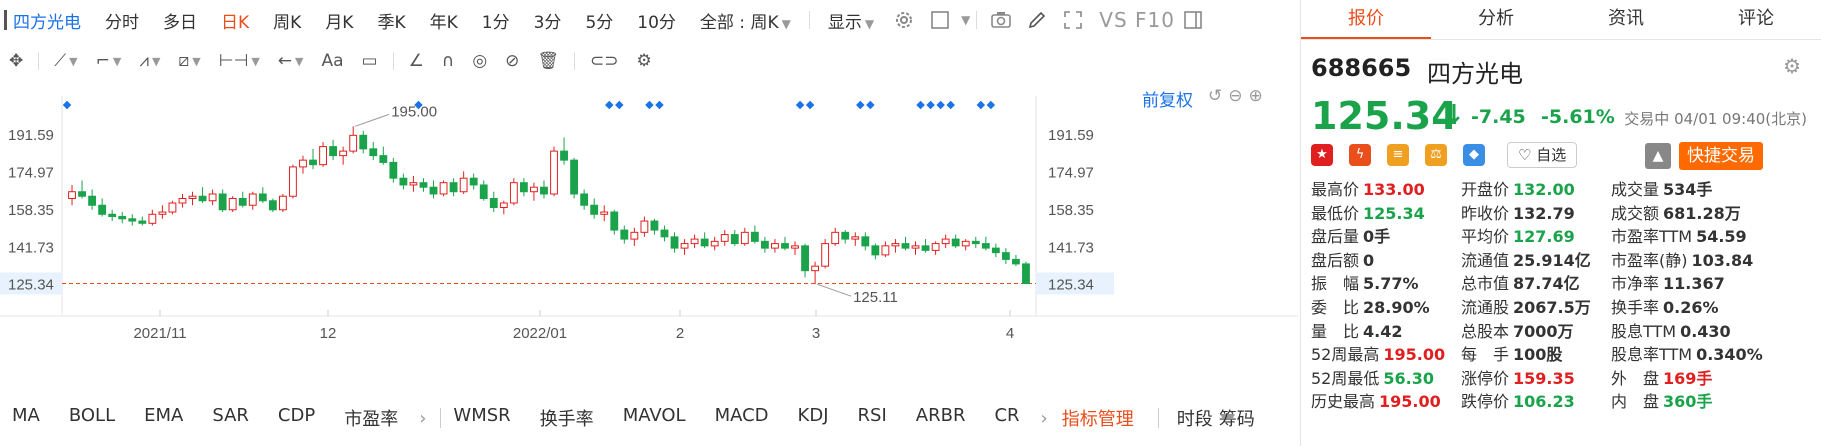  I want to click on stat-label: 市盈率TTM, so click(1652, 237).